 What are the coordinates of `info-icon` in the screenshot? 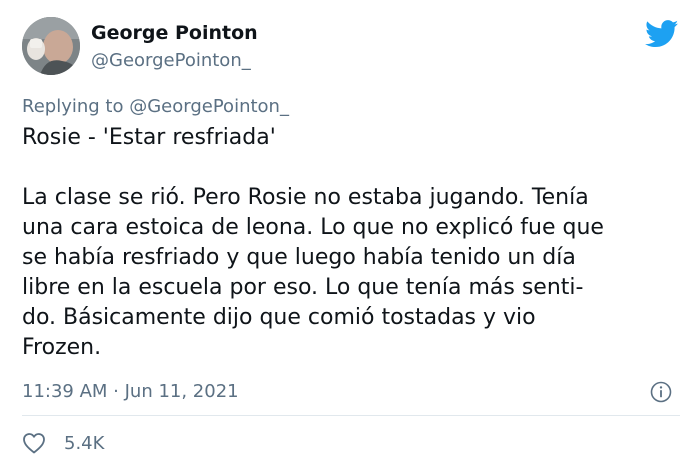 It's located at (661, 392).